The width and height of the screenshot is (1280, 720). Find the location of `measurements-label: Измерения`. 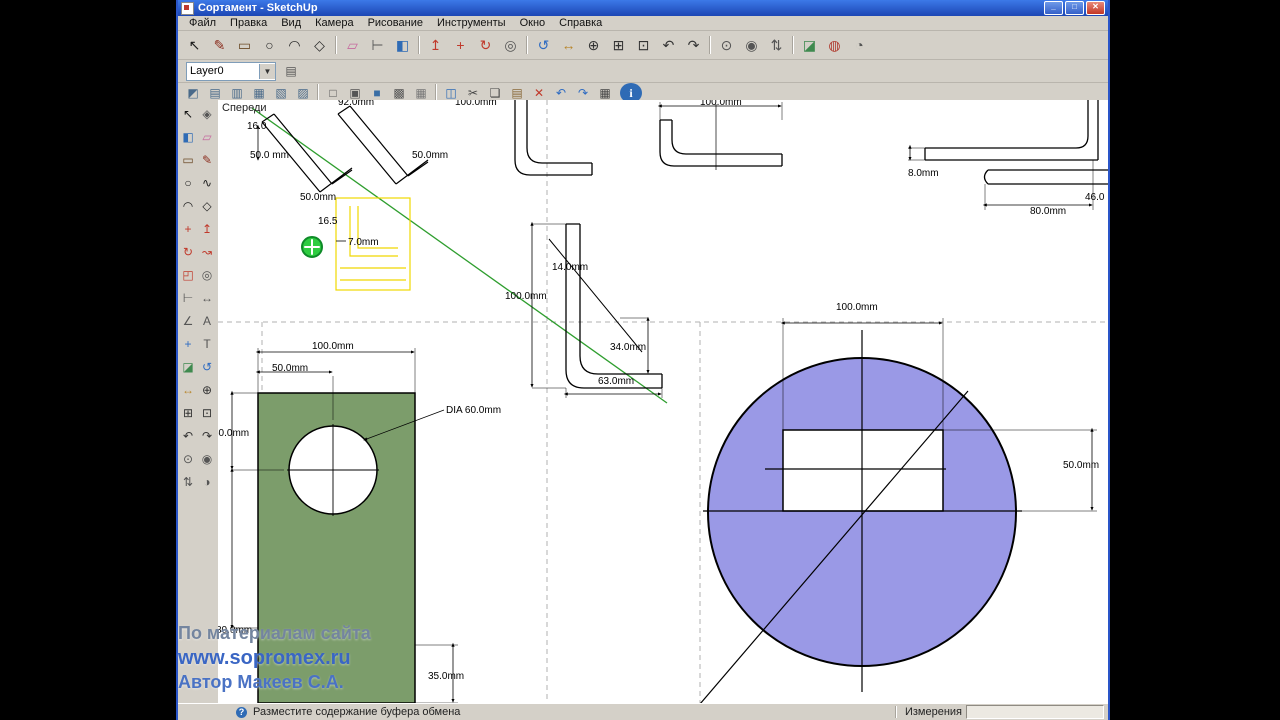

measurements-label: Измерения is located at coordinates (933, 712).